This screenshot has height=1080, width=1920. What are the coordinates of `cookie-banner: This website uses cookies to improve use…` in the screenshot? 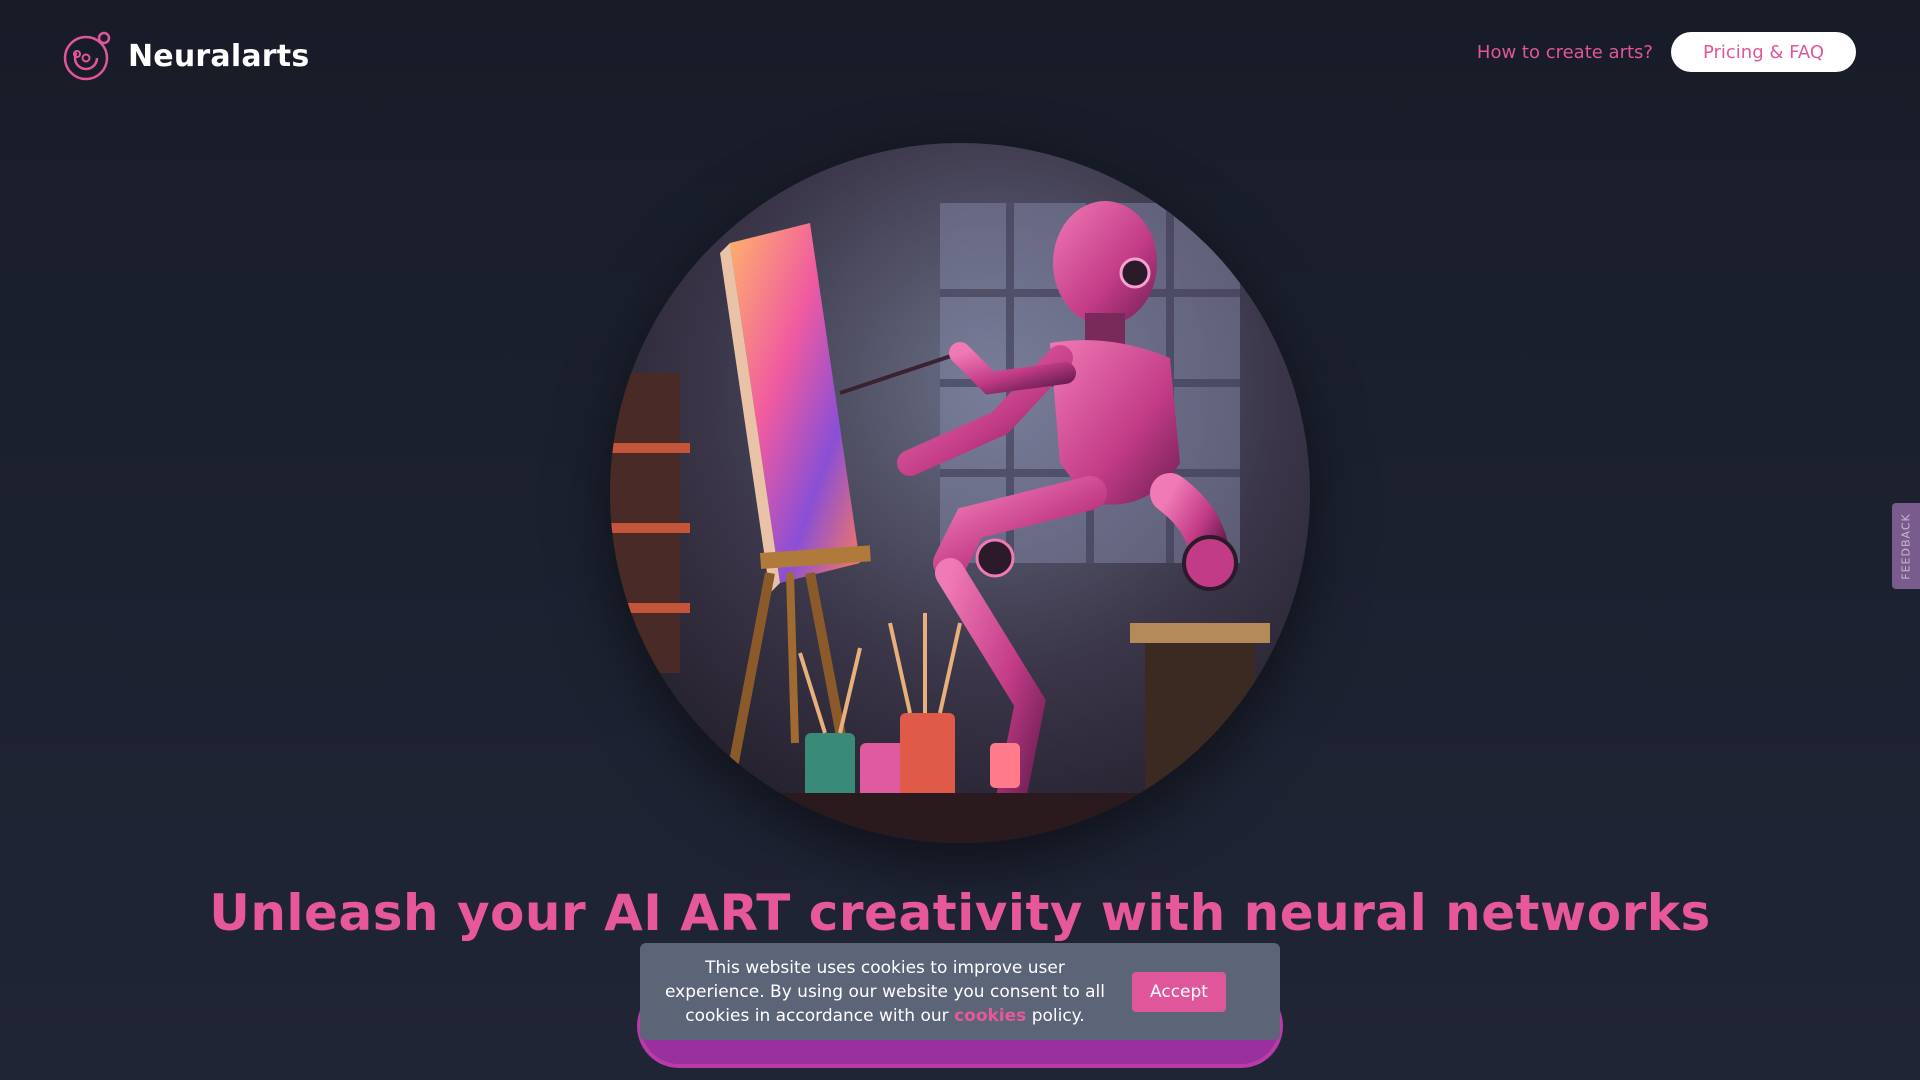 It's located at (960, 991).